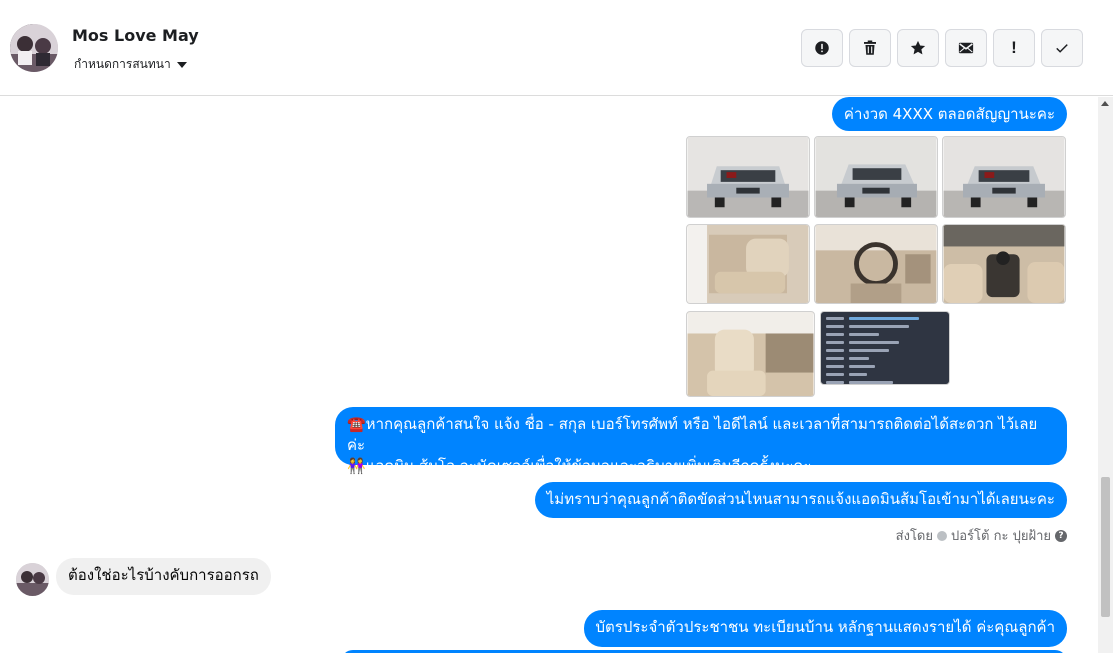  Describe the element at coordinates (748, 177) in the screenshot. I see `car-photo-front` at that location.